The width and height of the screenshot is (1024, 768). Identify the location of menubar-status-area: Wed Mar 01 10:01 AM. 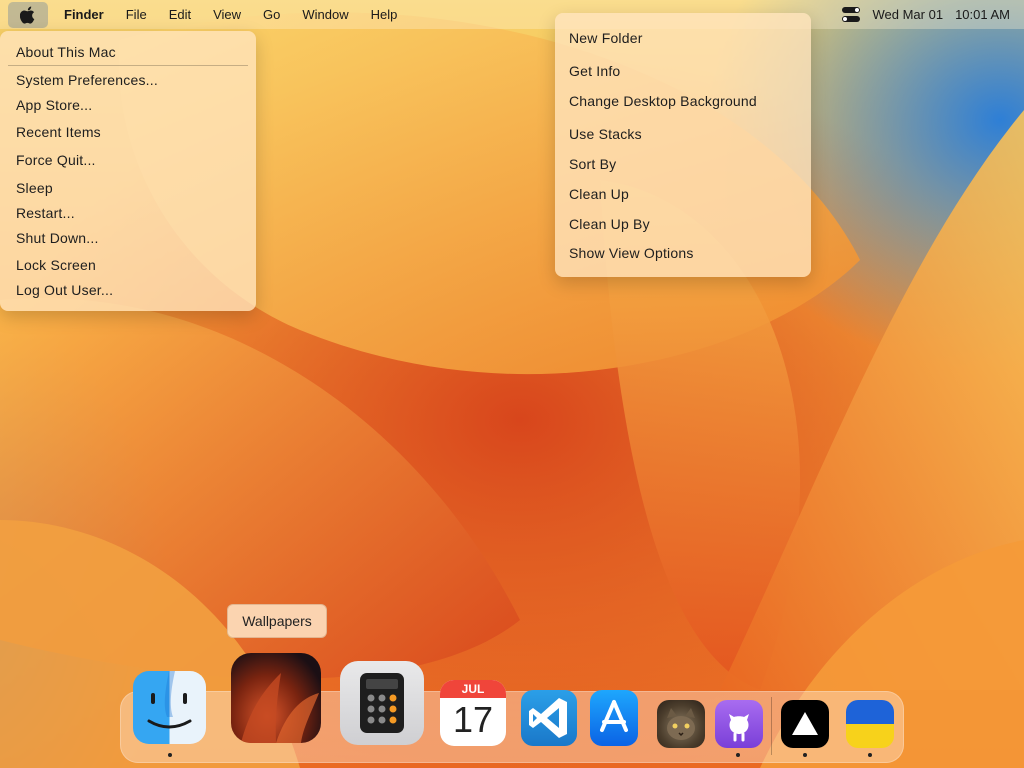
(926, 14).